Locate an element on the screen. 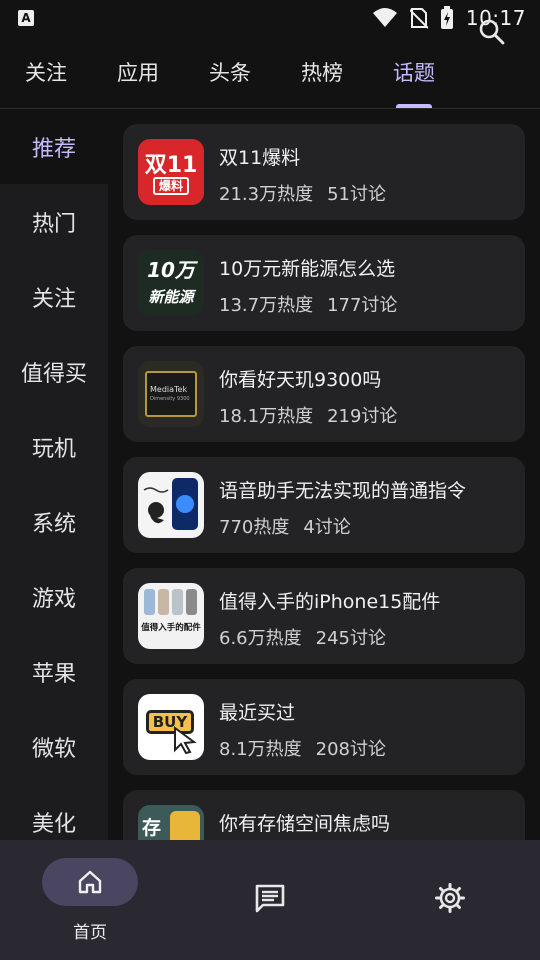 Image resolution: width=540 pixels, height=960 pixels. topic-thumbnail: BUY is located at coordinates (171, 727).